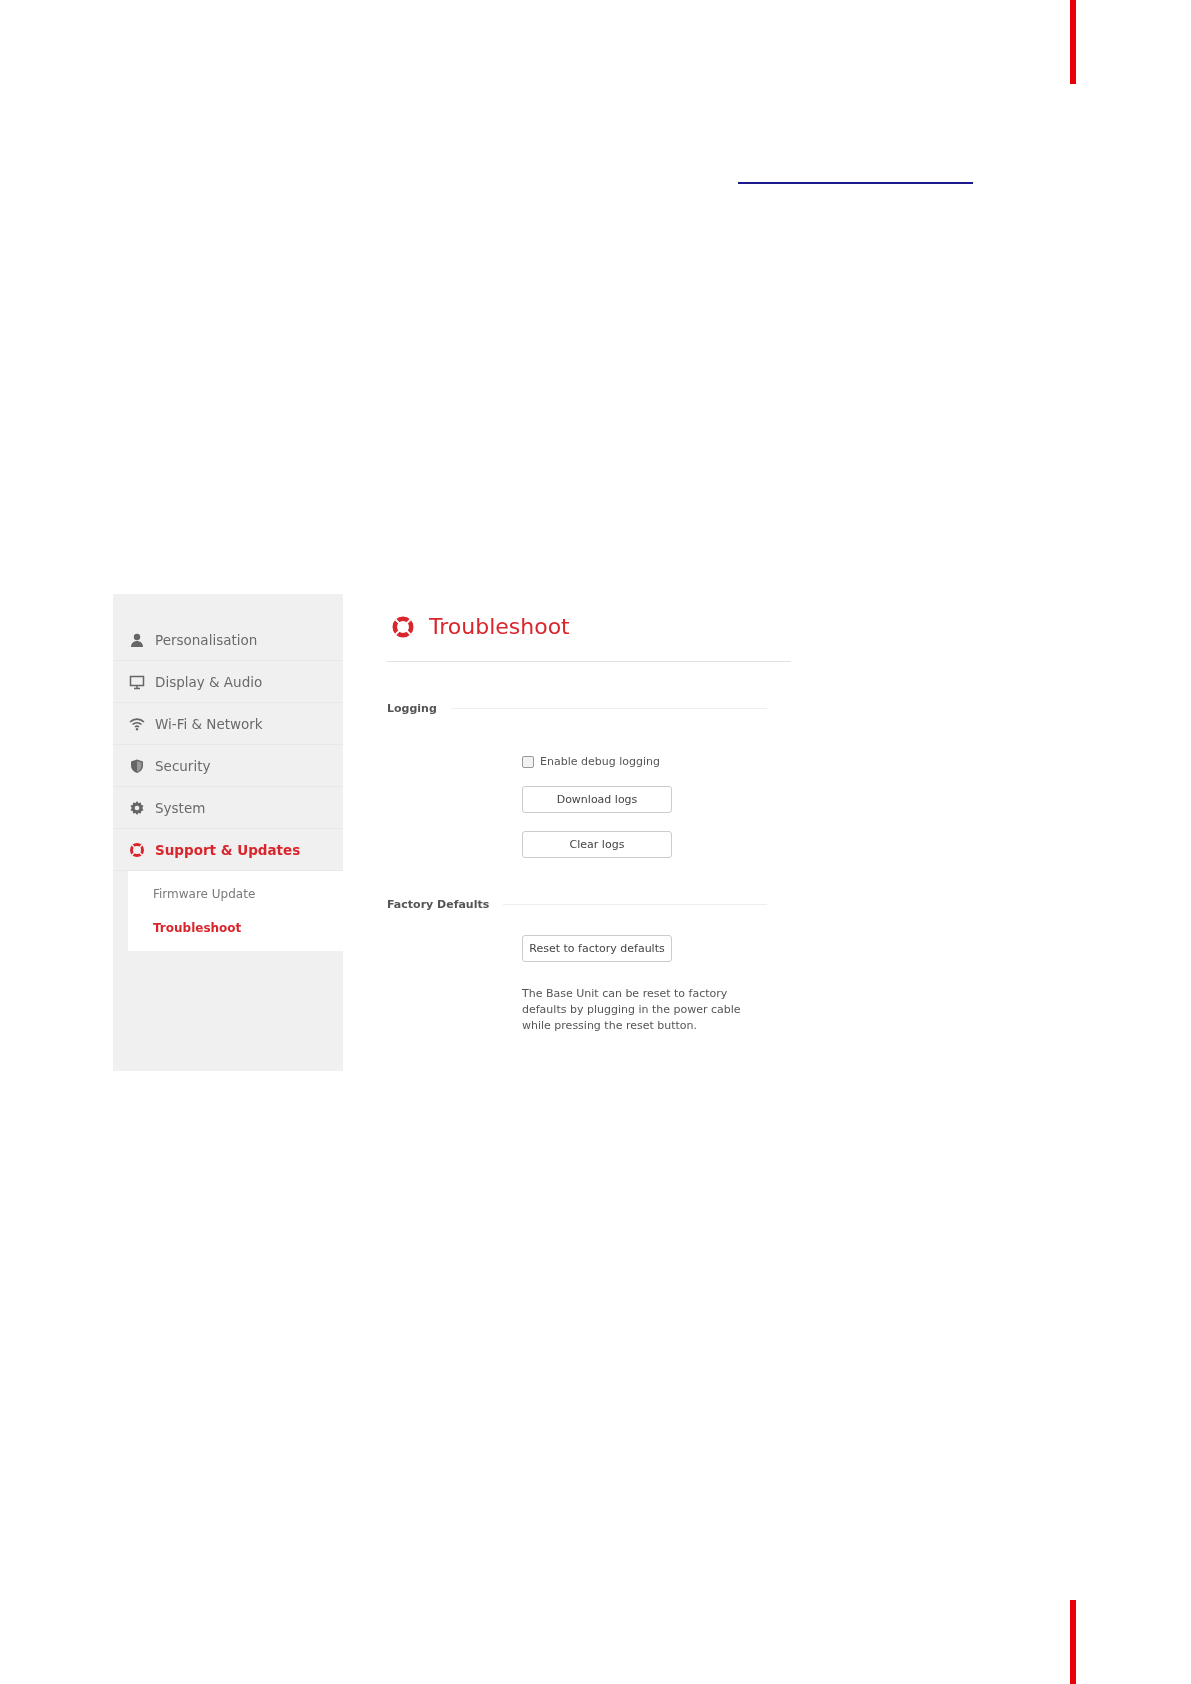 The width and height of the screenshot is (1191, 1684). What do you see at coordinates (228, 808) in the screenshot?
I see `sidebar-item: System` at bounding box center [228, 808].